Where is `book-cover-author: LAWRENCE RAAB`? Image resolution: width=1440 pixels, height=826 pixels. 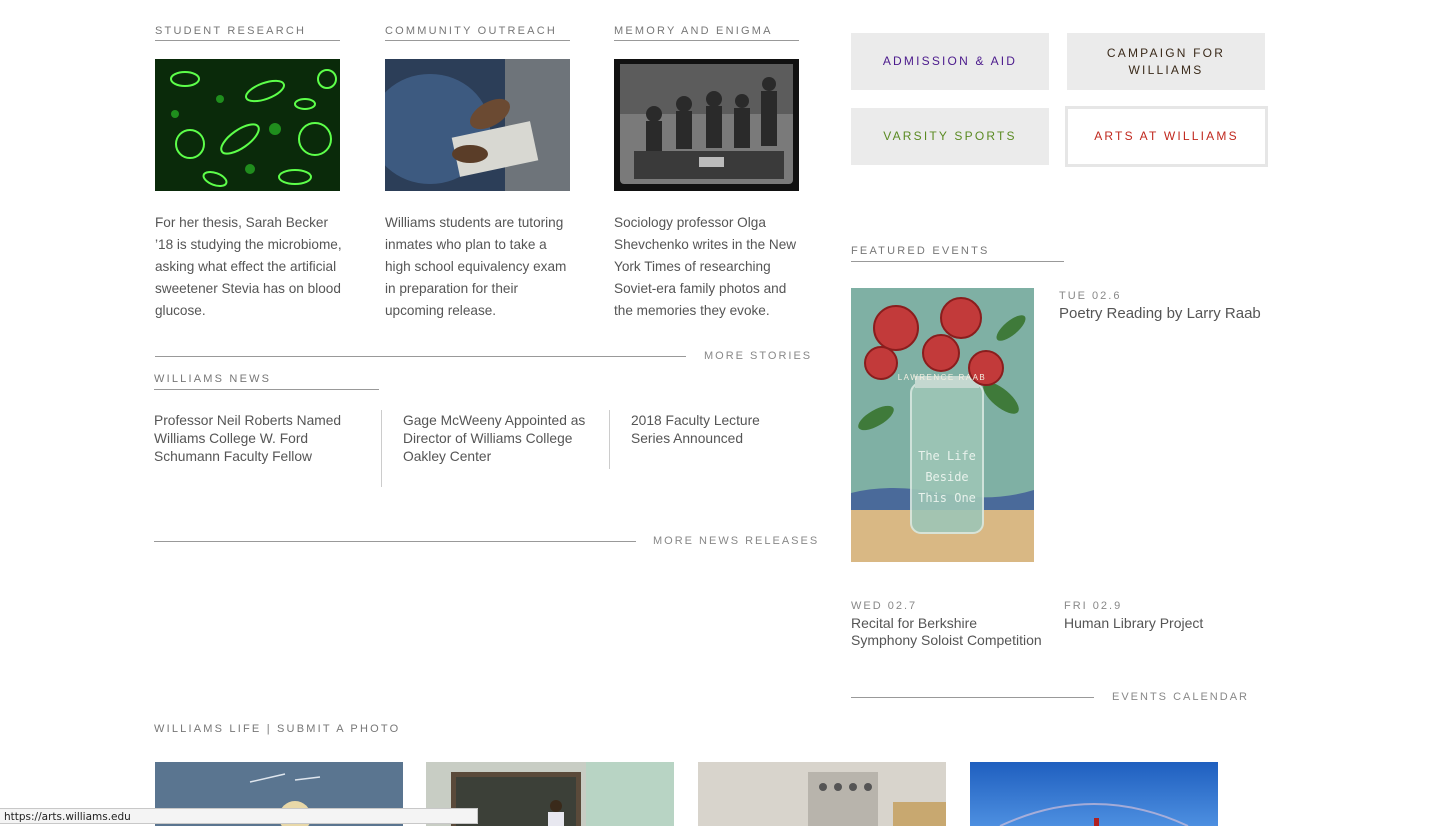 book-cover-author: LAWRENCE RAAB is located at coordinates (942, 377).